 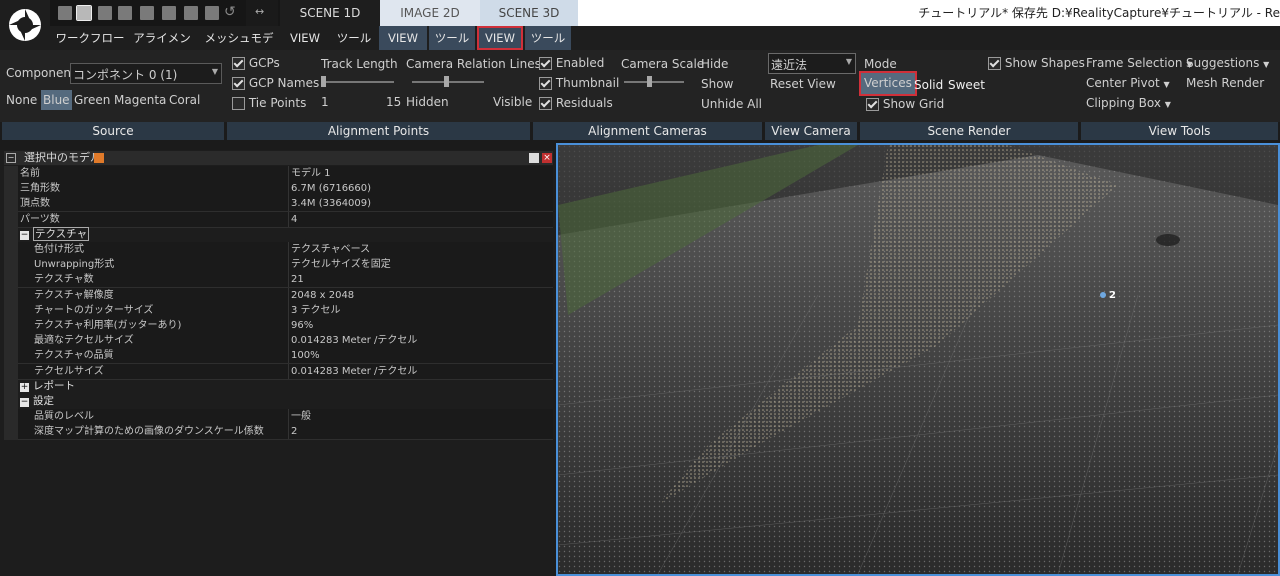 What do you see at coordinates (56, 100) in the screenshot?
I see `color-blue: Blue` at bounding box center [56, 100].